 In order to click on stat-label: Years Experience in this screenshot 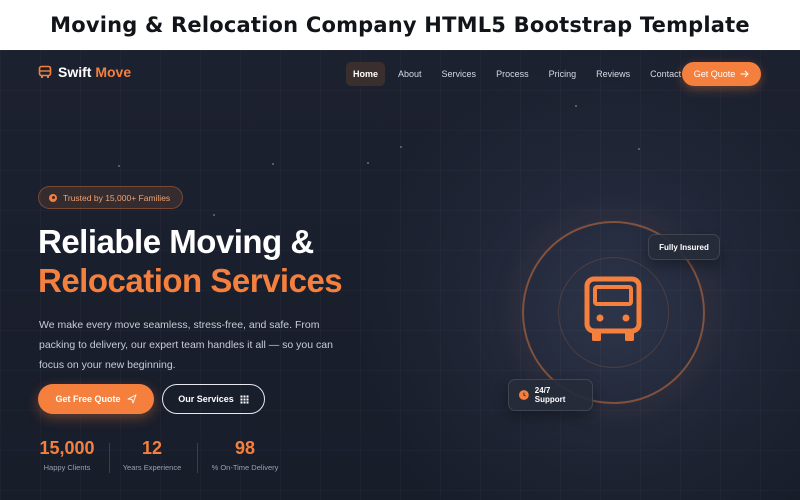, I will do `click(152, 467)`.